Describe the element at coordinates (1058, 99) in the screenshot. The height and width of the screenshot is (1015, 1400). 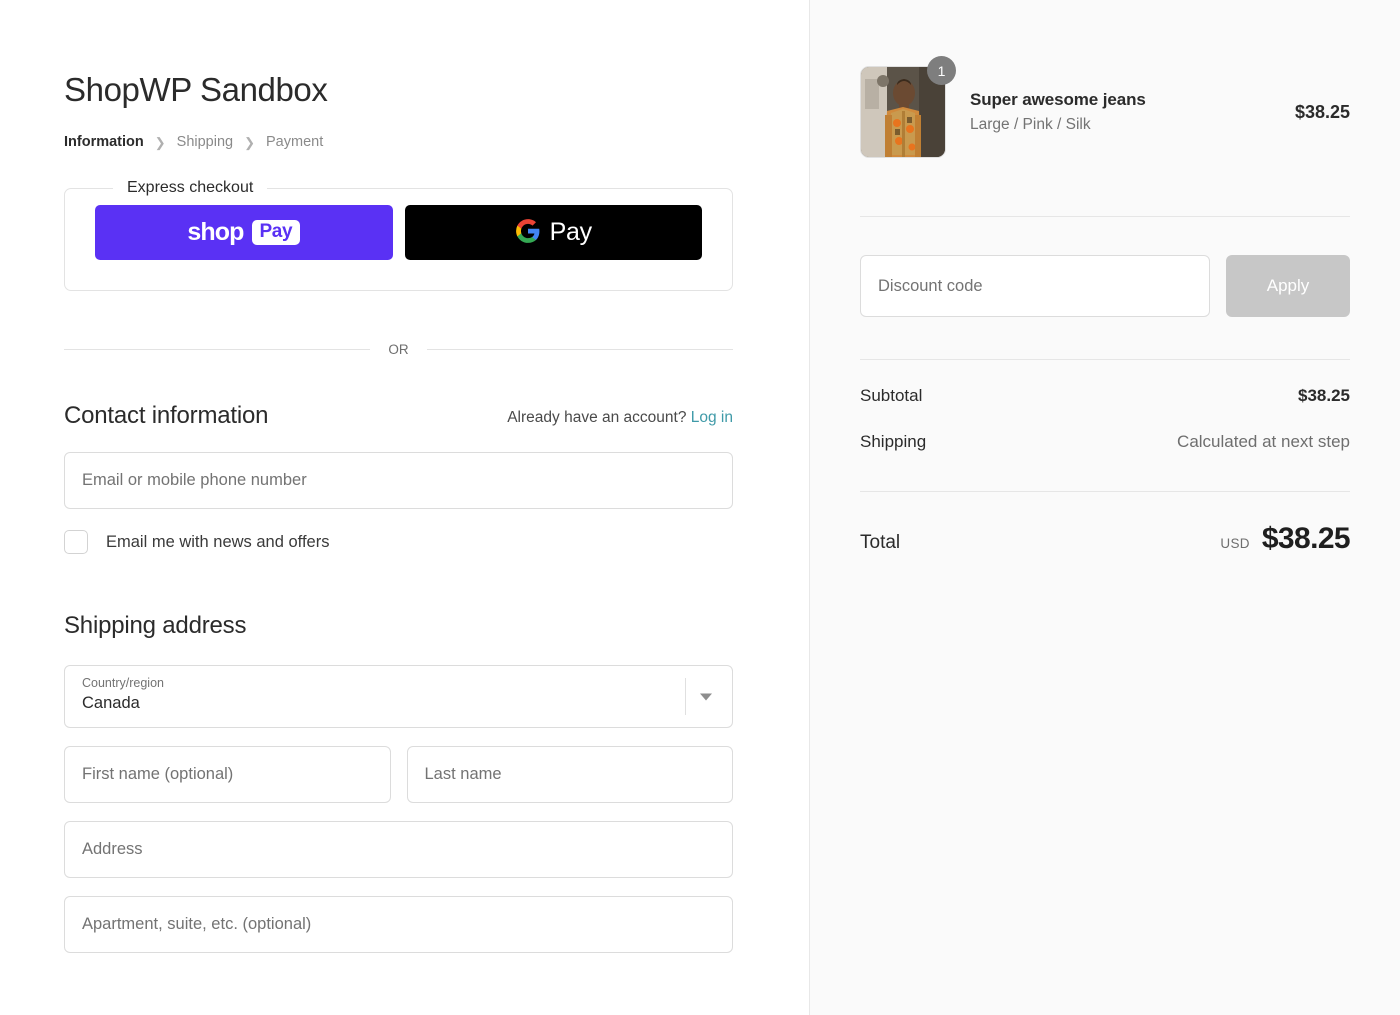
I see `line-item-title: Super awesome jeans` at that location.